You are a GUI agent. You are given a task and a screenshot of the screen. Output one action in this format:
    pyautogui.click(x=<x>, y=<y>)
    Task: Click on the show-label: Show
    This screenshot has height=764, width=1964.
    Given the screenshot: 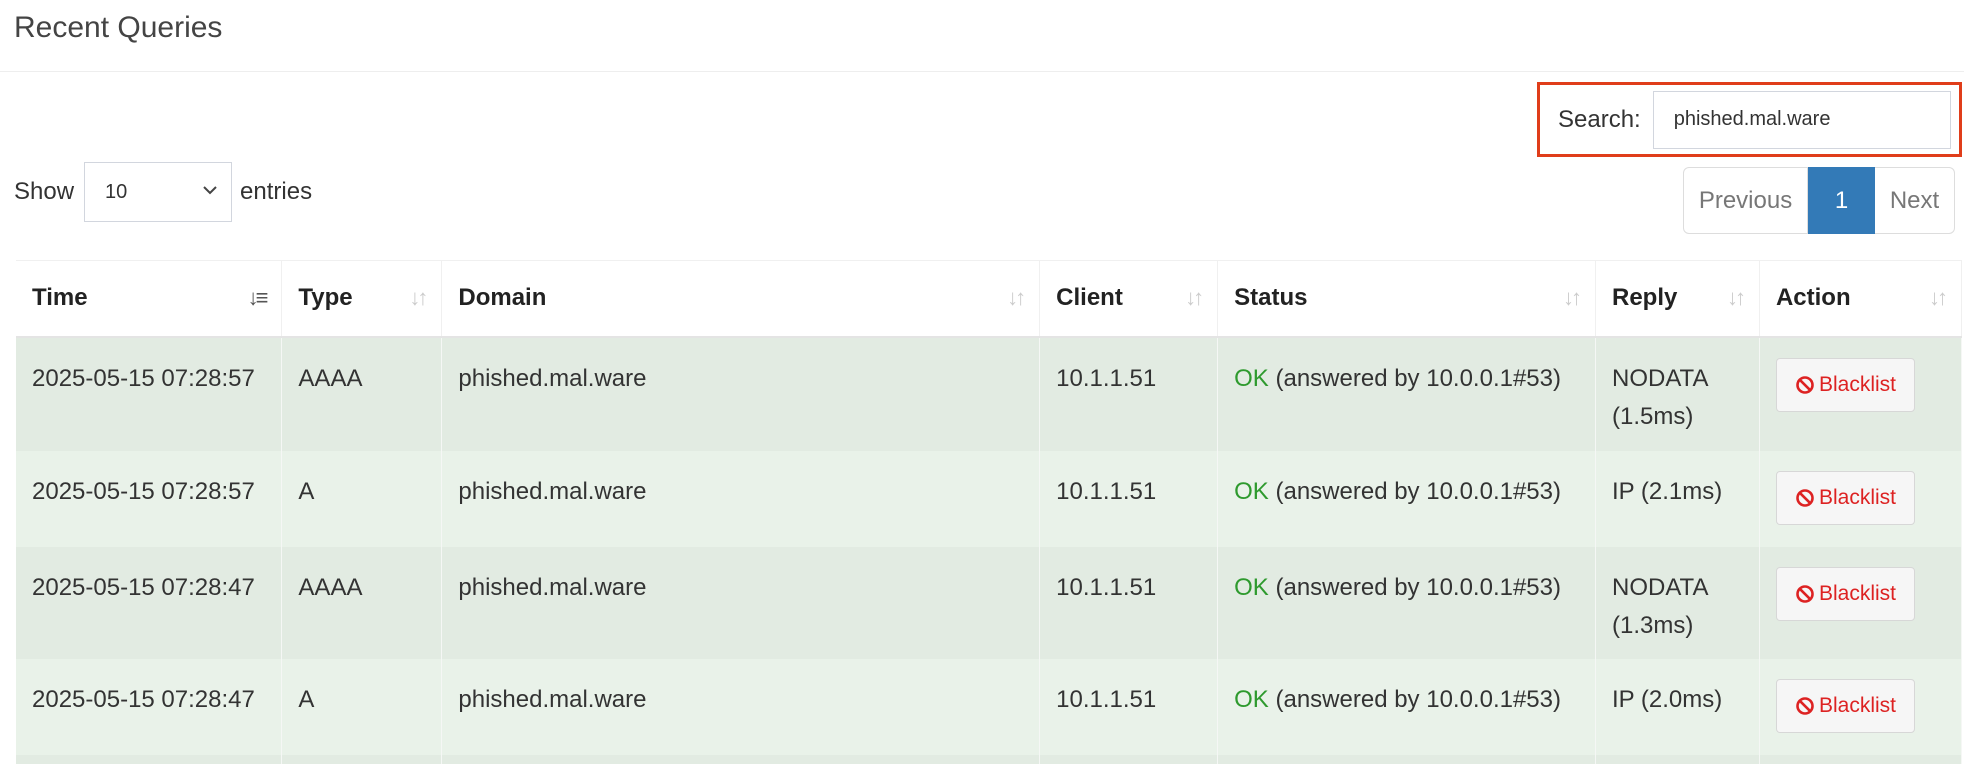 What is the action you would take?
    pyautogui.click(x=44, y=191)
    